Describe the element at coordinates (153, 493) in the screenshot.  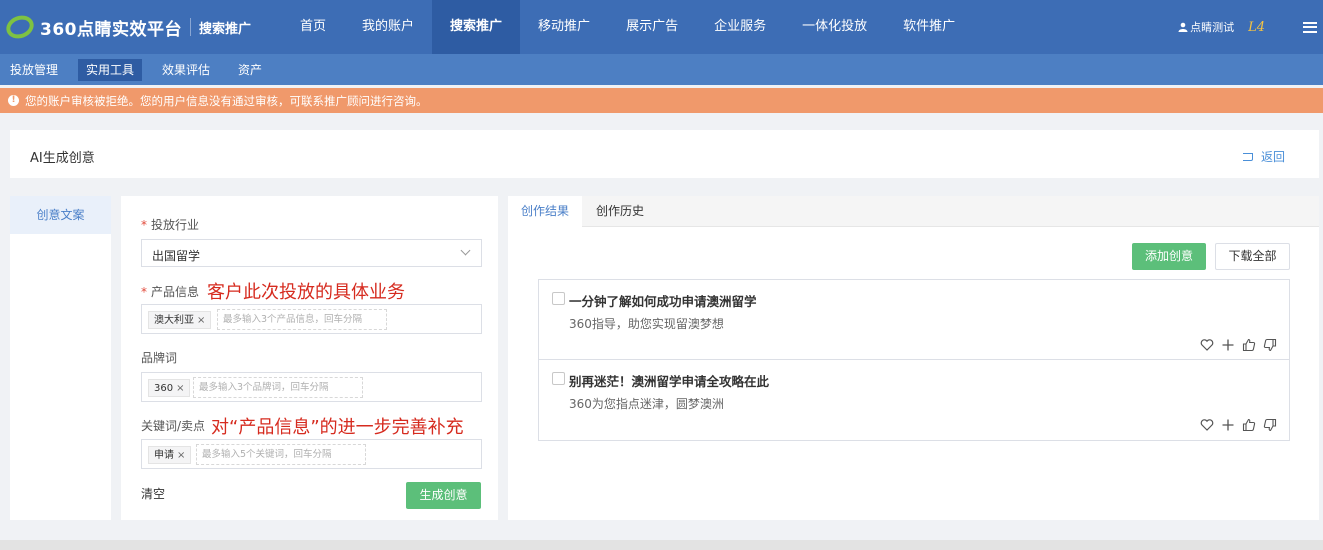
I see `clear-button: 清空` at that location.